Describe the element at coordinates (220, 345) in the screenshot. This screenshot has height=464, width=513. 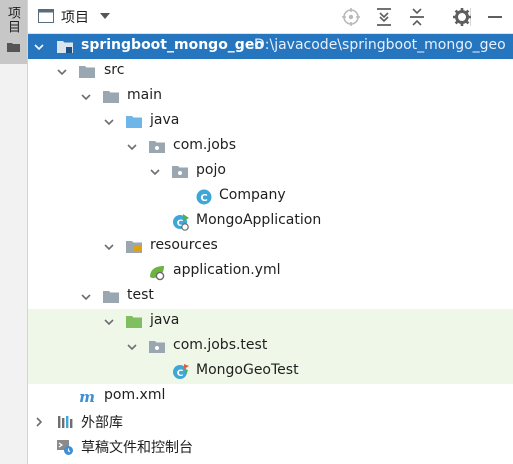
I see `tree-node-label: com.jobs.test` at that location.